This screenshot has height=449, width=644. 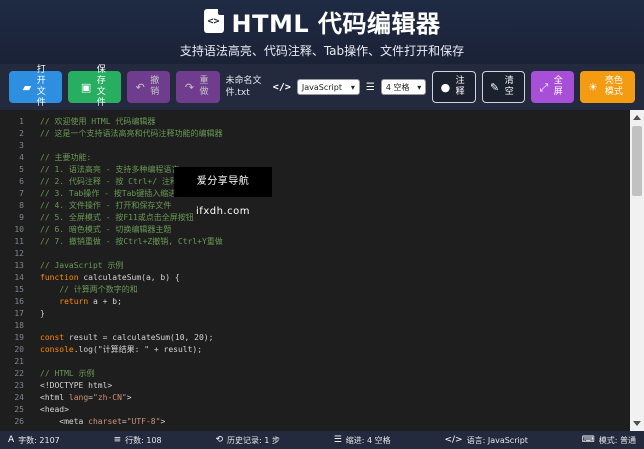 What do you see at coordinates (321, 87) in the screenshot?
I see `language-select-value: JavaScript` at bounding box center [321, 87].